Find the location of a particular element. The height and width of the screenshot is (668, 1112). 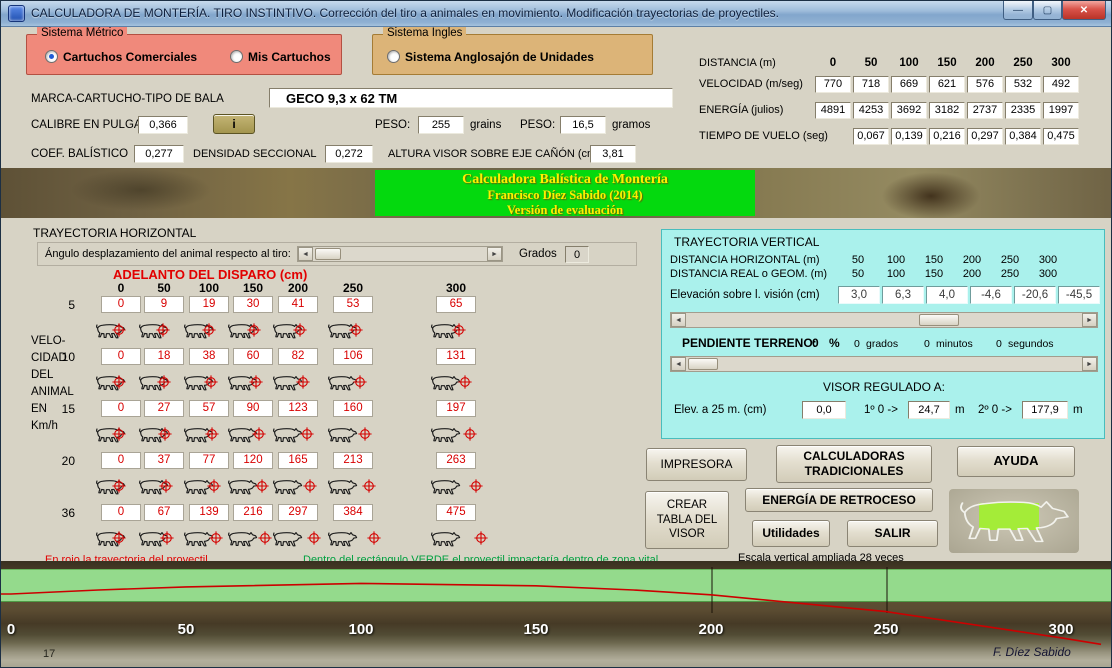

first-zero-unit: m is located at coordinates (960, 410).